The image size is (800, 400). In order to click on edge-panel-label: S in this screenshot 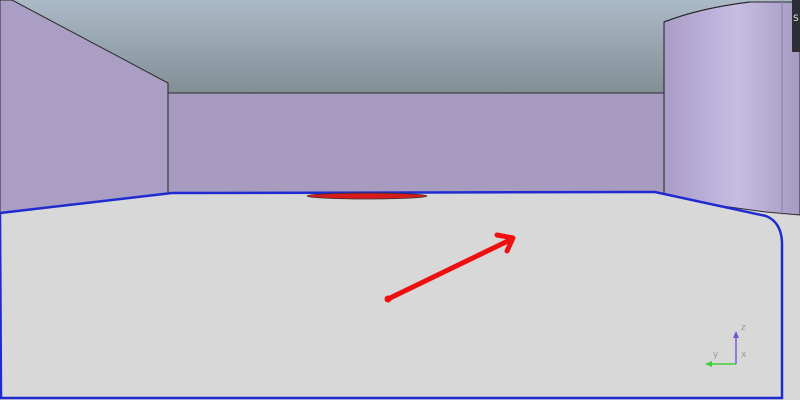, I will do `click(796, 19)`.